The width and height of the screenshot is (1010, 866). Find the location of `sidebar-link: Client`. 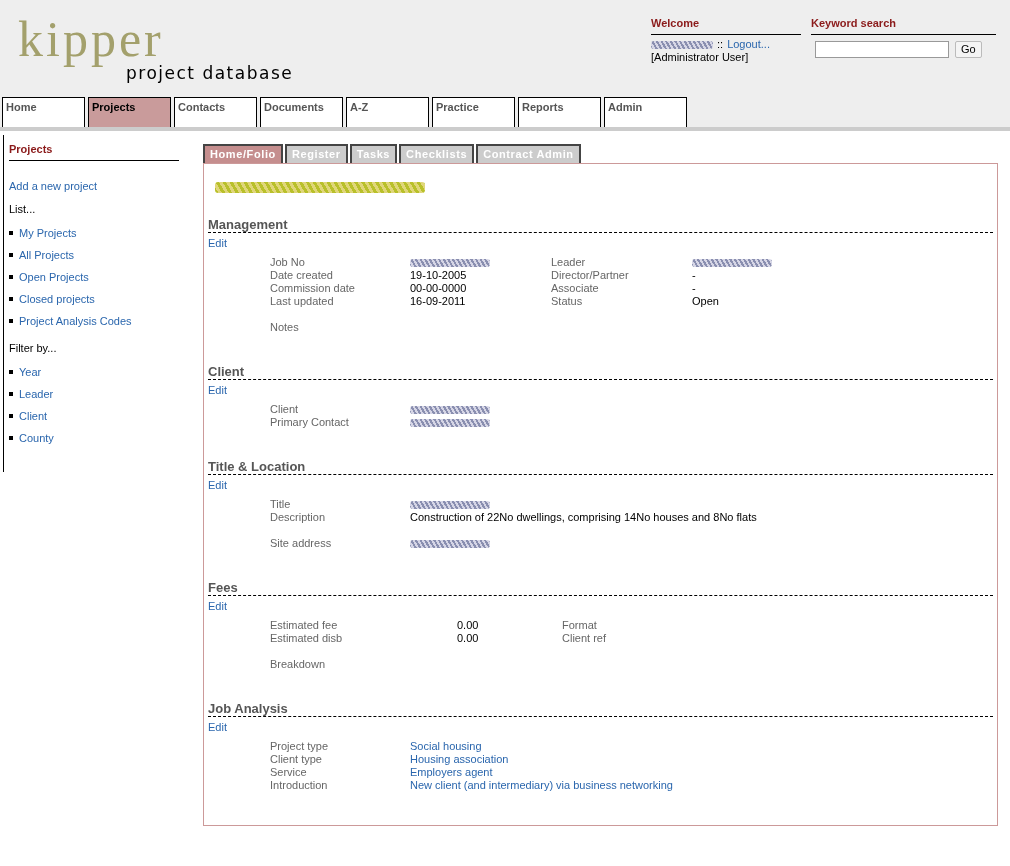

sidebar-link: Client is located at coordinates (33, 416).